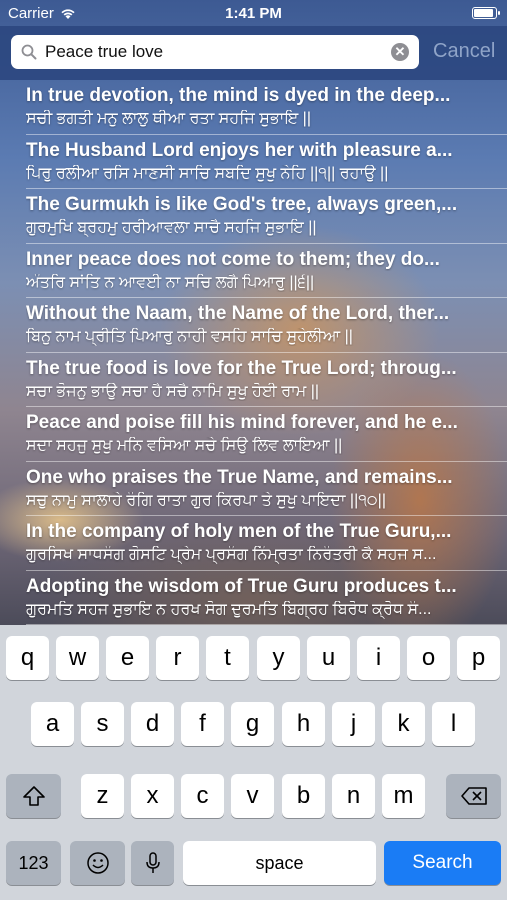 The height and width of the screenshot is (900, 507). Describe the element at coordinates (453, 724) in the screenshot. I see `key-l: l` at that location.